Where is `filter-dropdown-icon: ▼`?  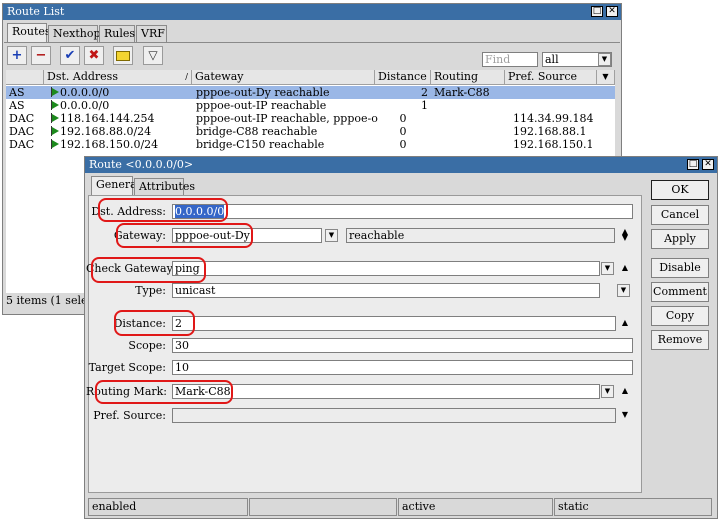
filter-dropdown-icon: ▼ is located at coordinates (604, 59).